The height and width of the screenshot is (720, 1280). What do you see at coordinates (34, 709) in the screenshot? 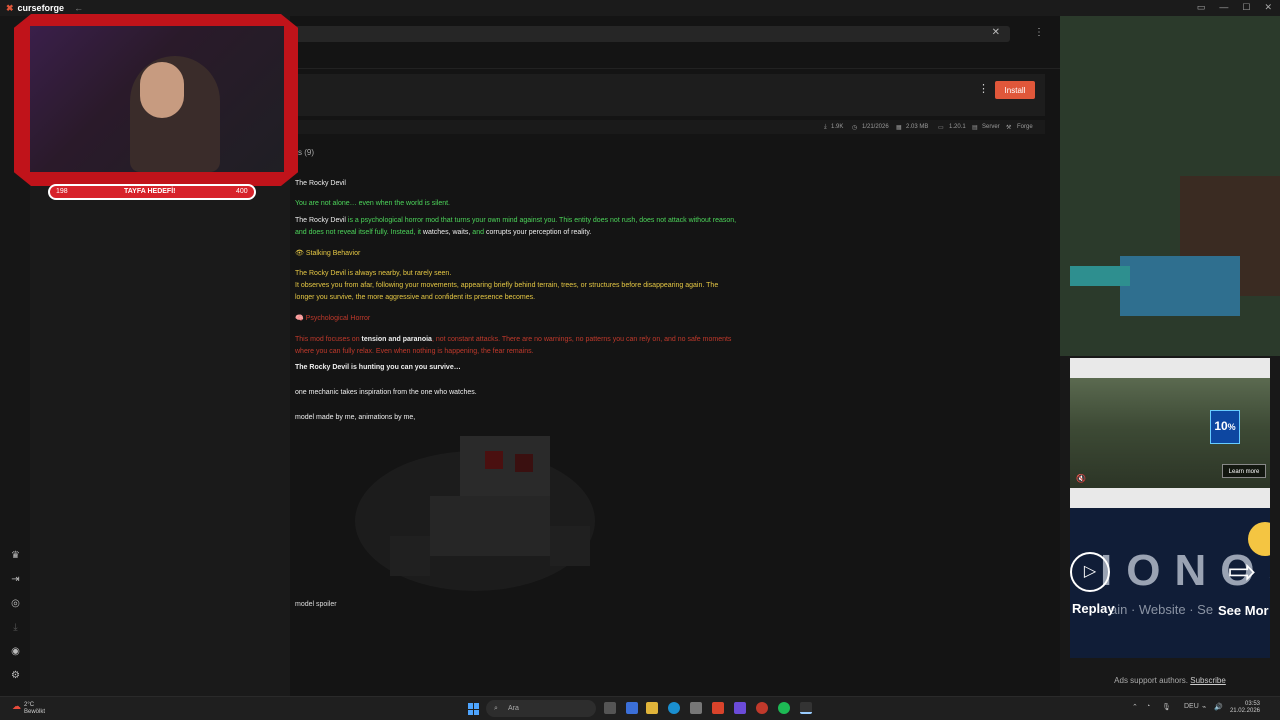
I see `weather-widget: 2°C Bewölkt` at bounding box center [34, 709].